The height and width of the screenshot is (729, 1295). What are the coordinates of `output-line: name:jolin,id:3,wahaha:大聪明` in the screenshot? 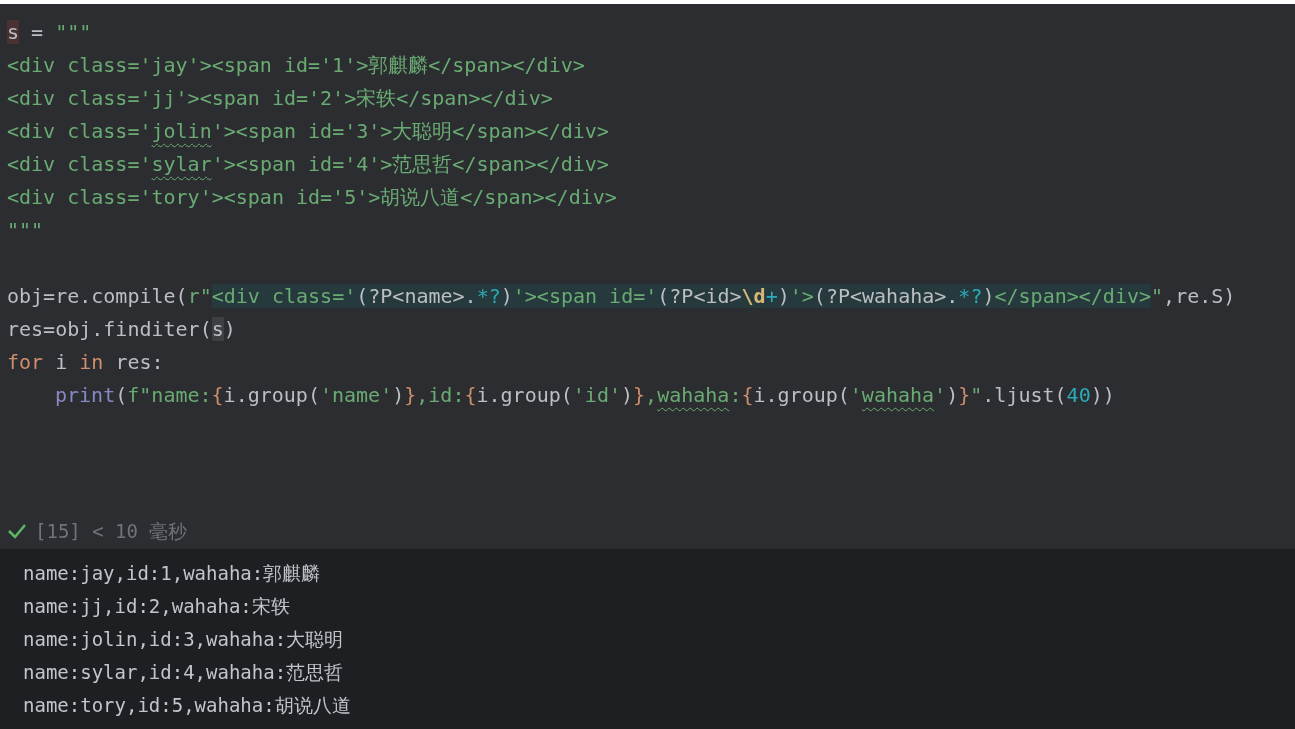 It's located at (183, 639).